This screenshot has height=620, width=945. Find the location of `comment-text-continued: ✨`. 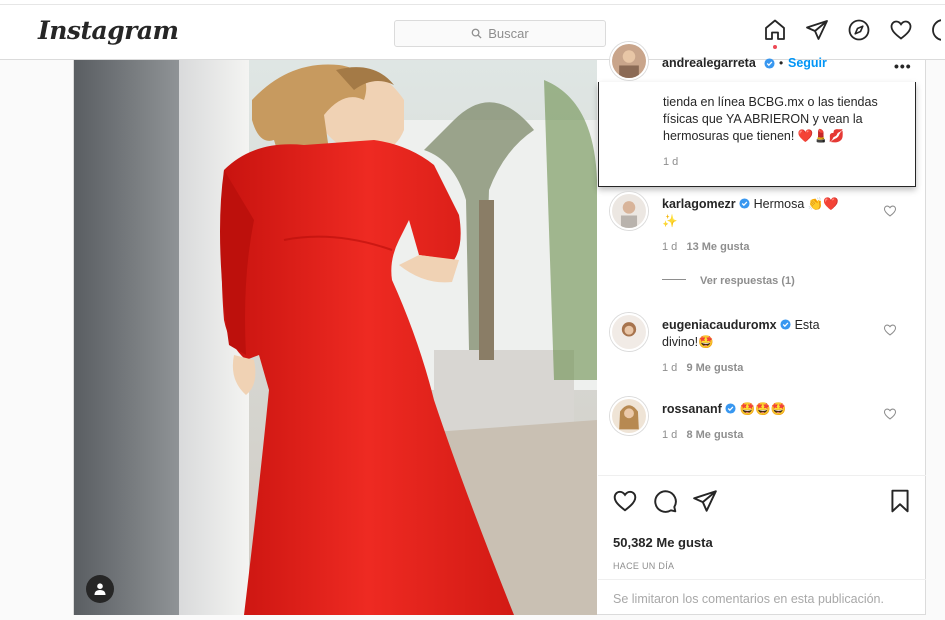

comment-text-continued: ✨ is located at coordinates (670, 221).